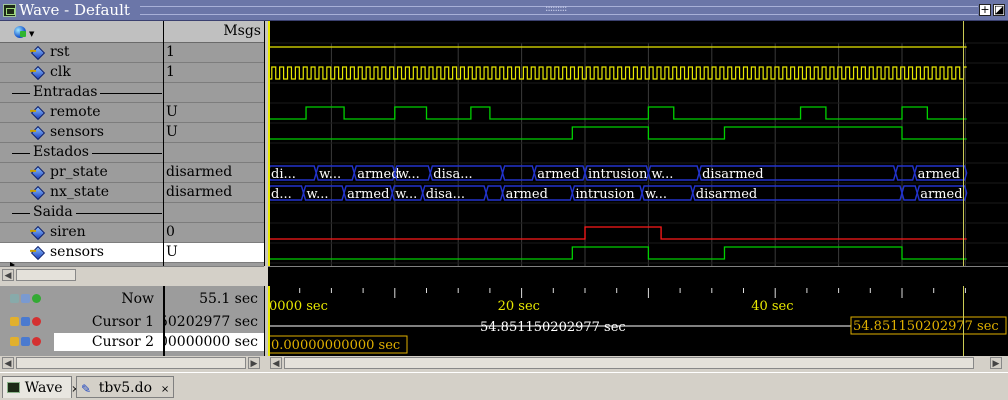 The height and width of the screenshot is (400, 1008). What do you see at coordinates (926, 326) in the screenshot?
I see `cursor1-box-label: 54.851150202977 sec` at bounding box center [926, 326].